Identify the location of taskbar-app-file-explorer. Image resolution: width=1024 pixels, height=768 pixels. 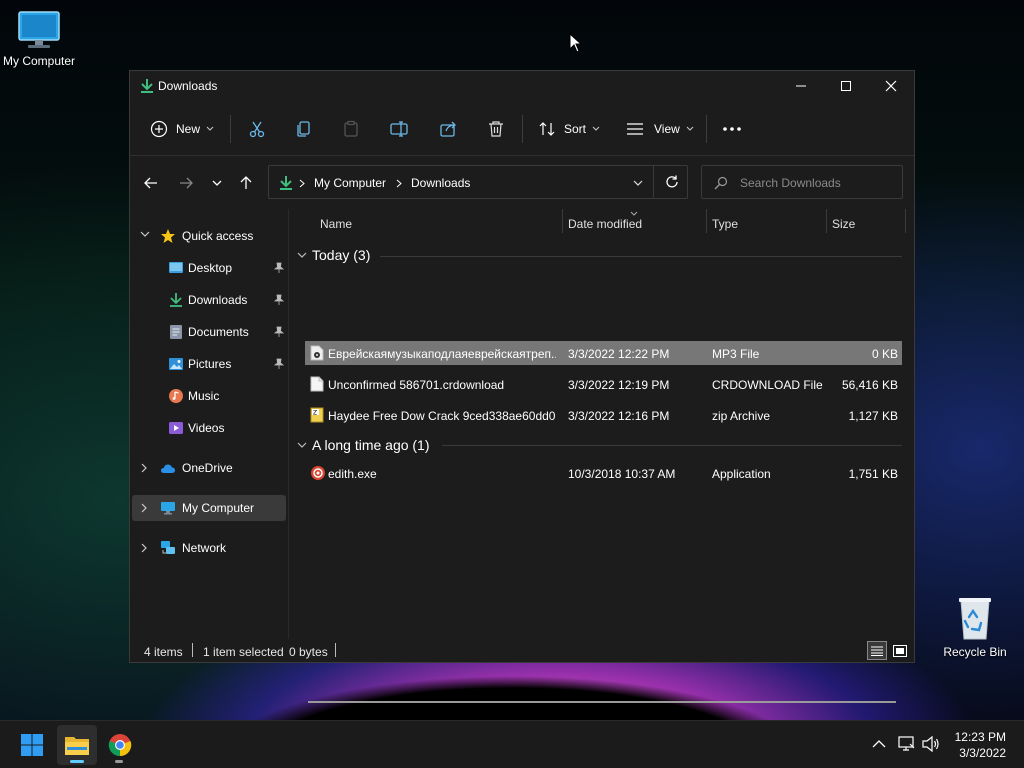
(77, 745).